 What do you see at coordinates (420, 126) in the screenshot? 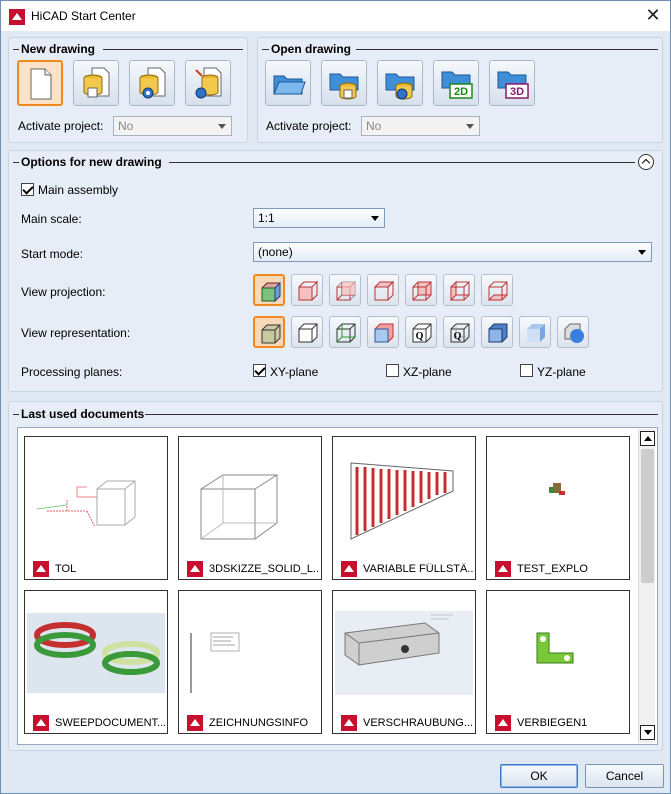
I see `open-activate-project-select: No` at bounding box center [420, 126].